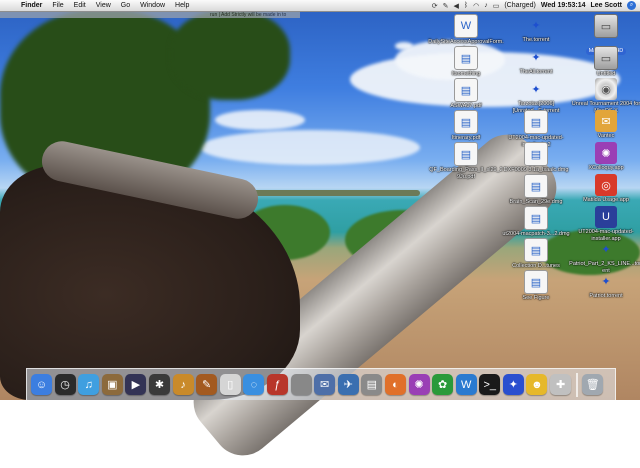 The height and width of the screenshot is (468, 640). I want to click on desktop-icon: ▤ Itinerary.pdf, so click(466, 126).